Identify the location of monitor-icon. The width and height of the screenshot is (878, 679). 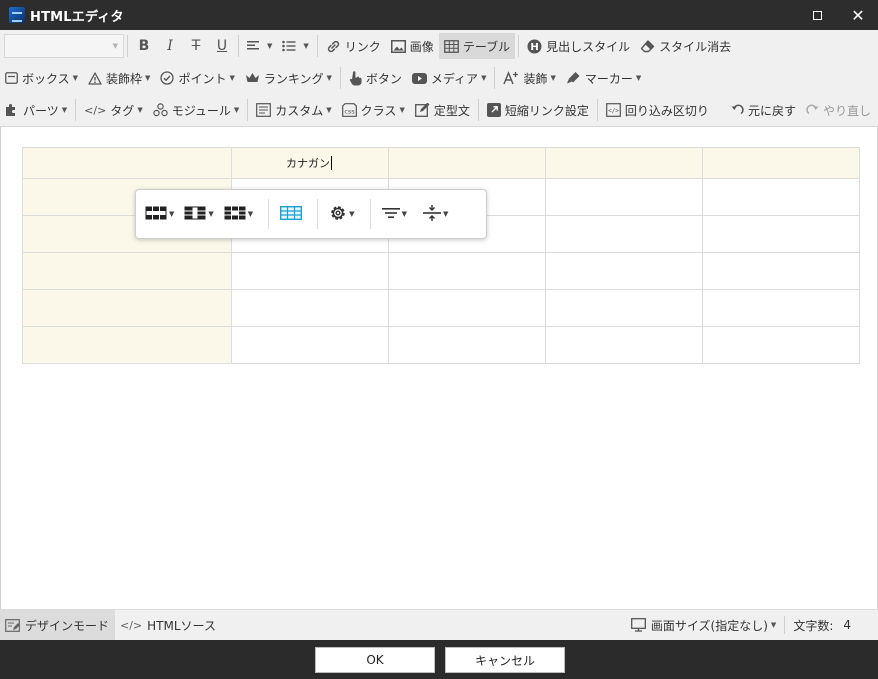
(638, 625).